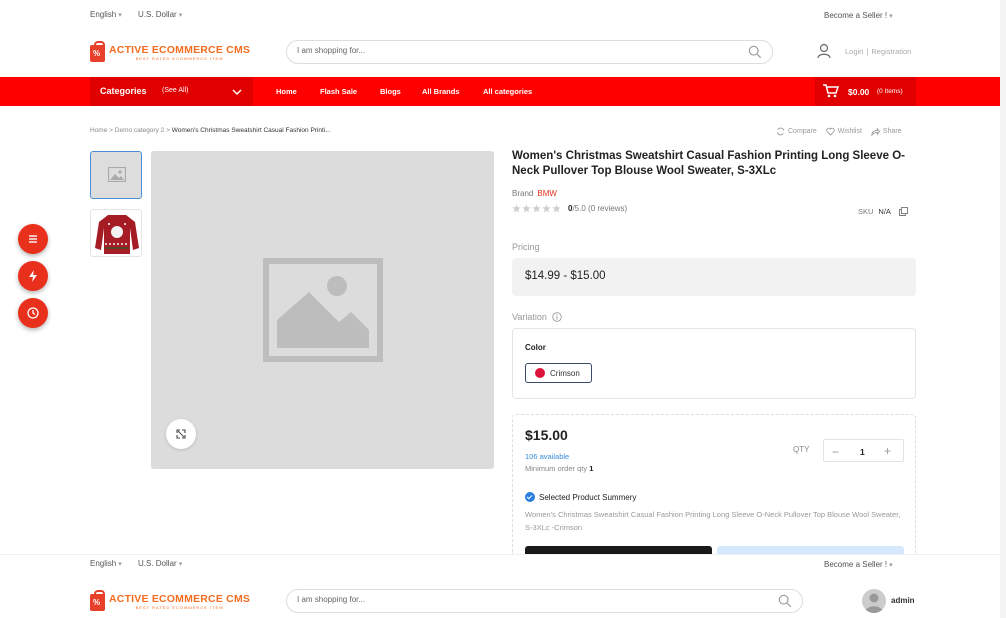 The height and width of the screenshot is (618, 1006). Describe the element at coordinates (559, 468) in the screenshot. I see `min-order-qty: Minimum order qty 1` at that location.